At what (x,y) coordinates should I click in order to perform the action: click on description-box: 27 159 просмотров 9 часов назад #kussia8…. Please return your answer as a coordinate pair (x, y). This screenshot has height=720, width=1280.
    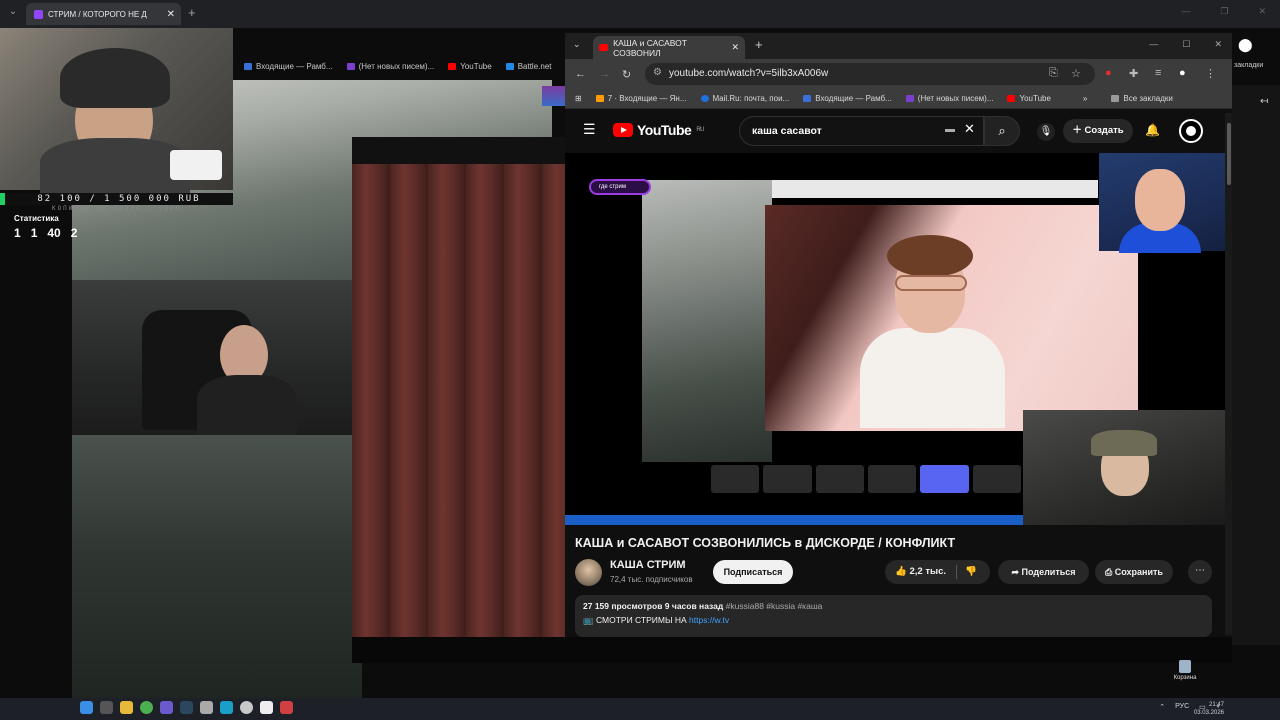
    Looking at the image, I should click on (893, 616).